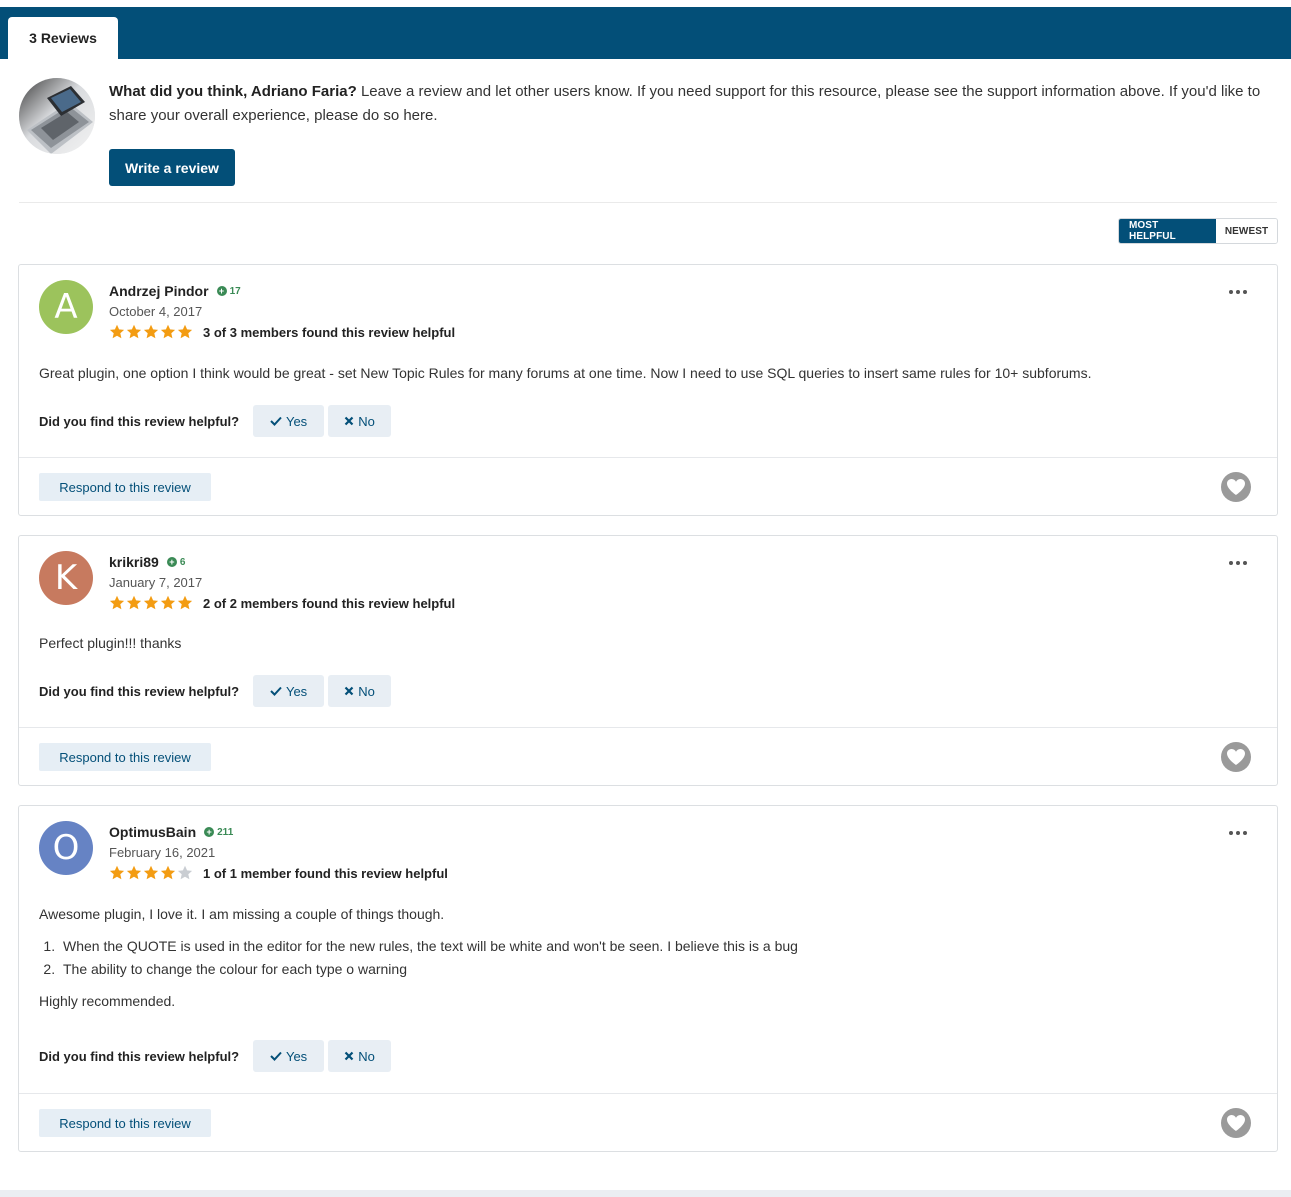 The height and width of the screenshot is (1197, 1291). I want to click on review-author: OptimusBain +211, so click(171, 832).